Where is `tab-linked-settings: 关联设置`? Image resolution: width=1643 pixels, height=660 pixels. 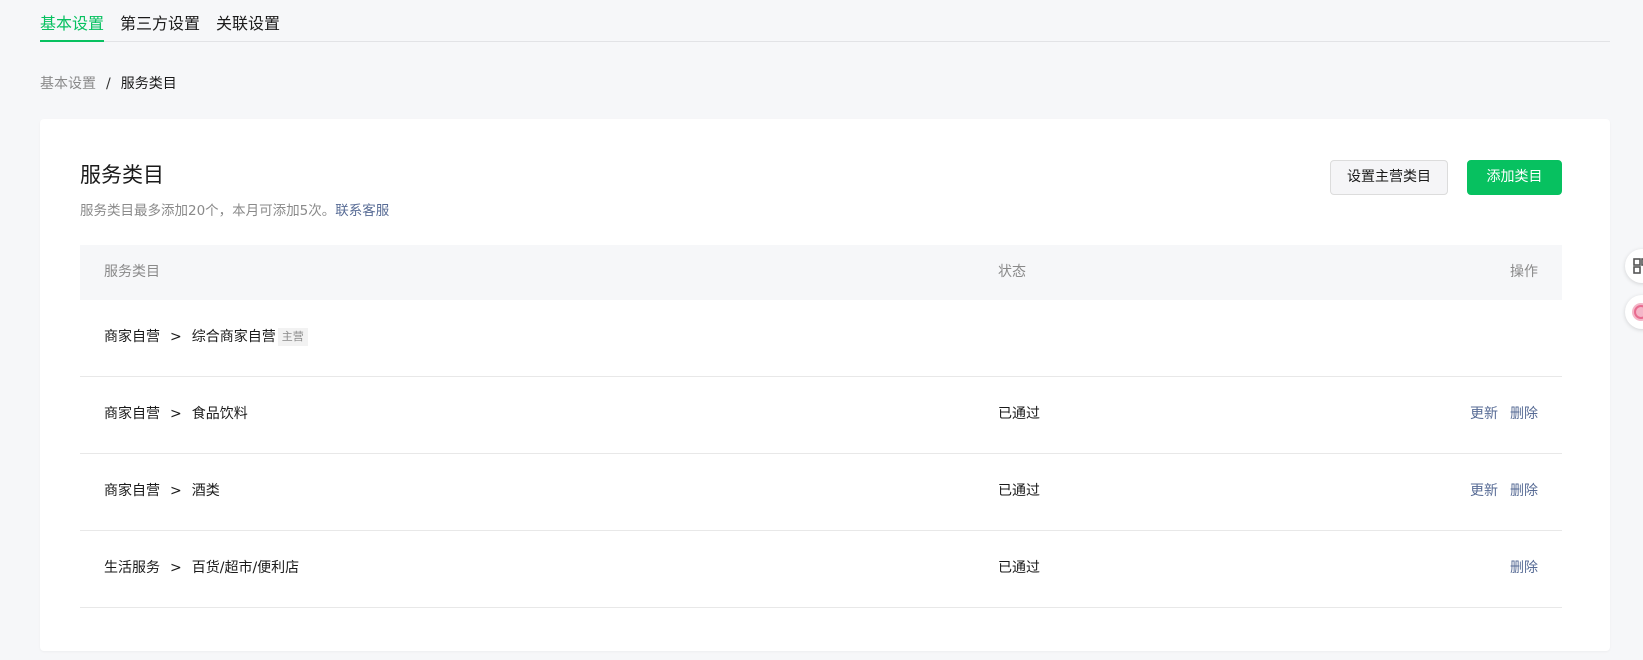
tab-linked-settings: 关联设置 is located at coordinates (248, 26).